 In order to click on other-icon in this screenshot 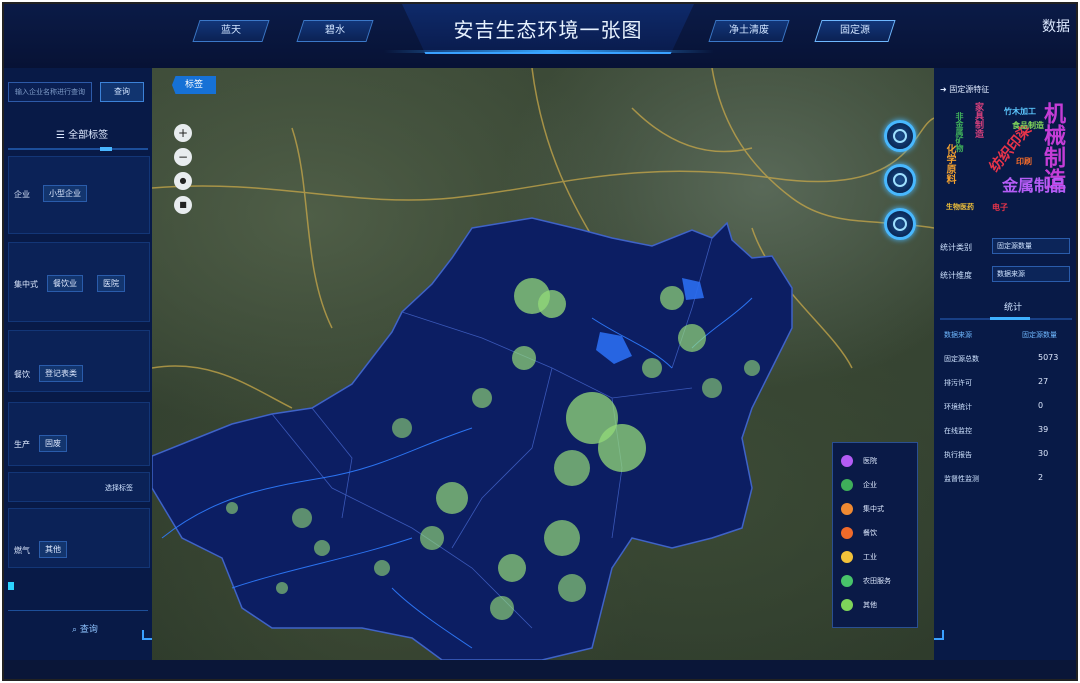, I will do `click(847, 605)`.